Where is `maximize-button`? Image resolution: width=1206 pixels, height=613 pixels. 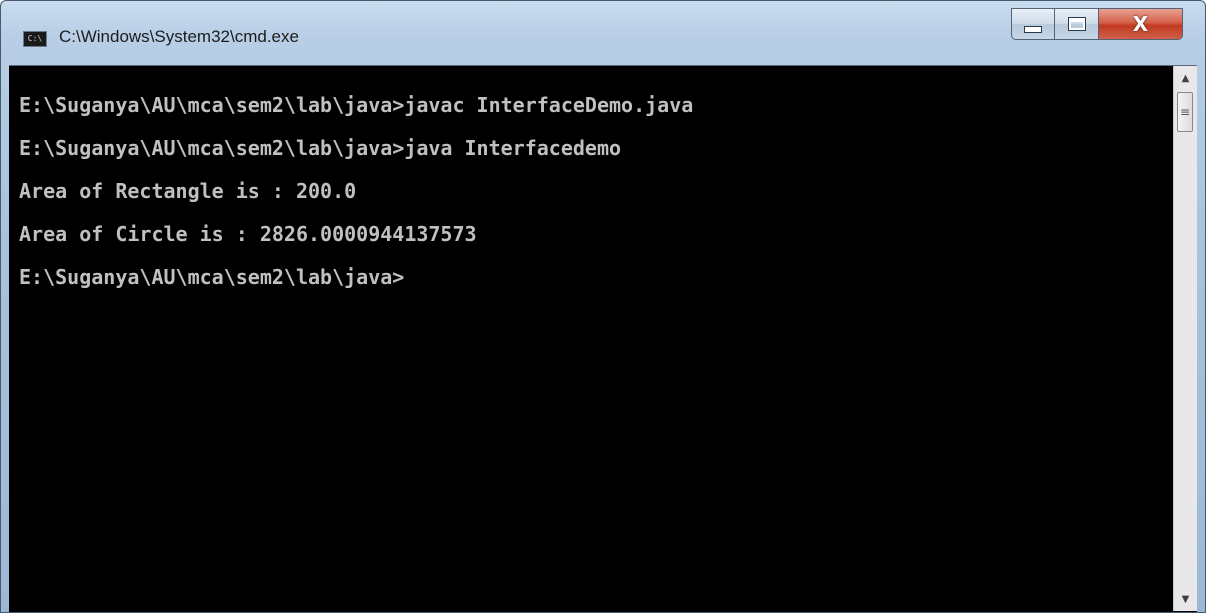 maximize-button is located at coordinates (1077, 24).